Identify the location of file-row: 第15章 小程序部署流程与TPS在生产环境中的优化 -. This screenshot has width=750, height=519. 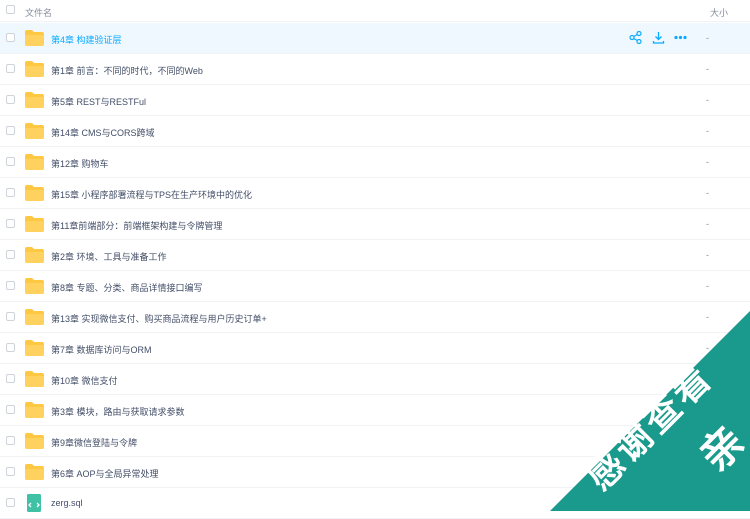
(375, 193).